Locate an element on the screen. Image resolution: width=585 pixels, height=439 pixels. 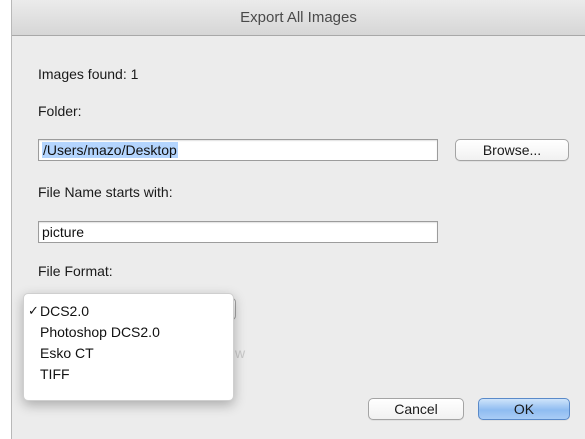
title-bar: Export All Images is located at coordinates (298, 18).